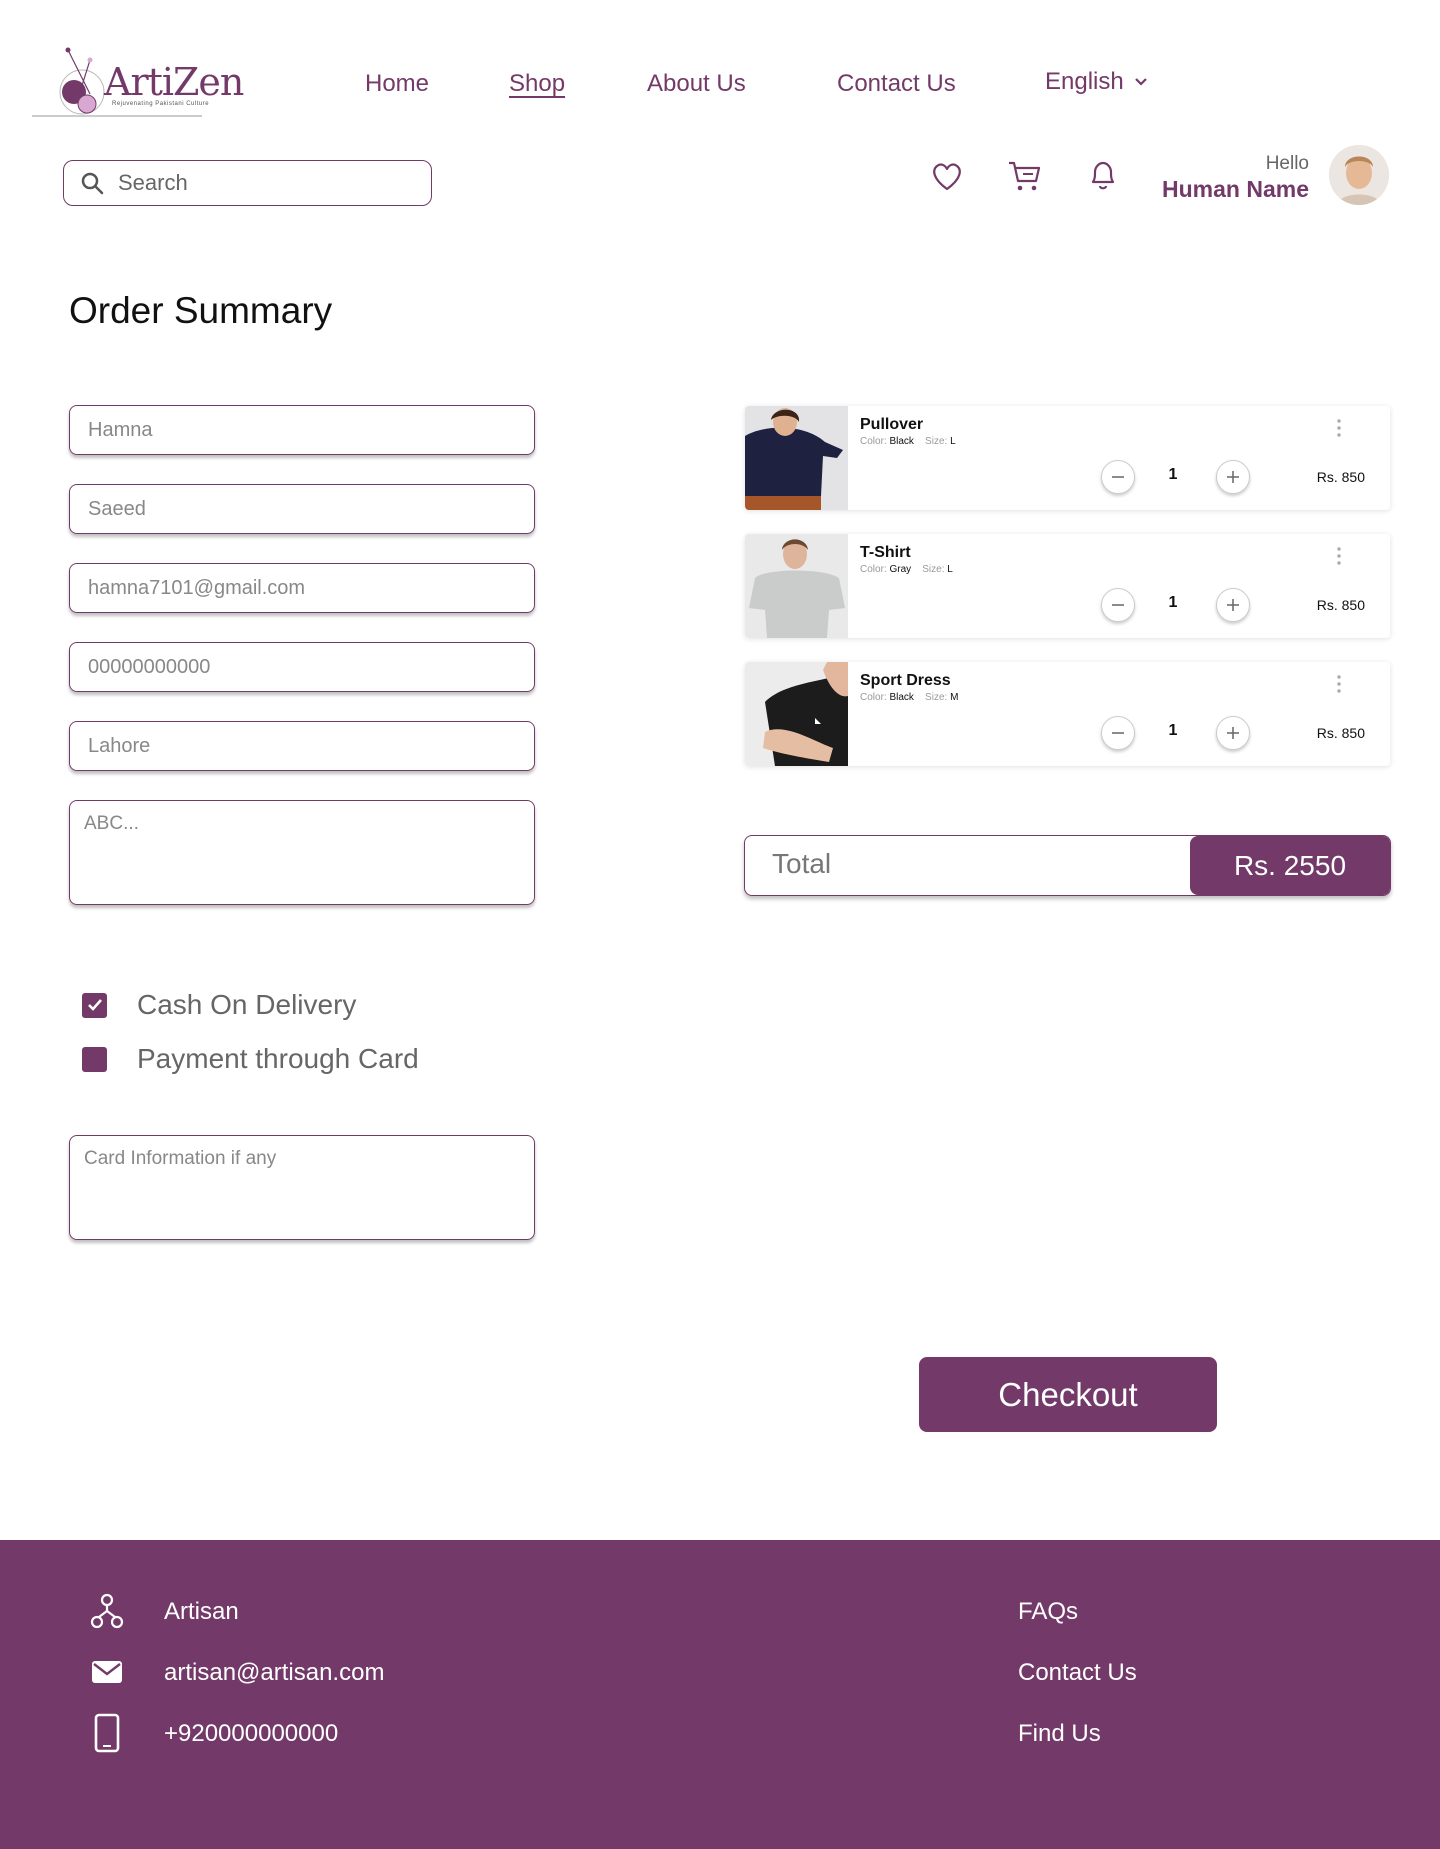  I want to click on payment-option-card: Payment through Card, so click(250, 1059).